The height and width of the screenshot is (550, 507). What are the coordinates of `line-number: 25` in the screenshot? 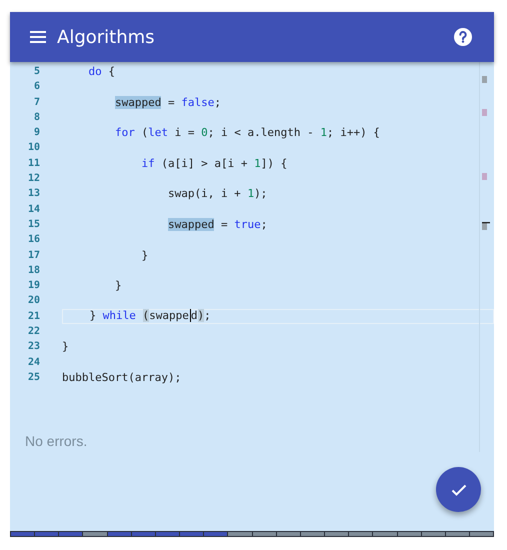 It's located at (33, 377).